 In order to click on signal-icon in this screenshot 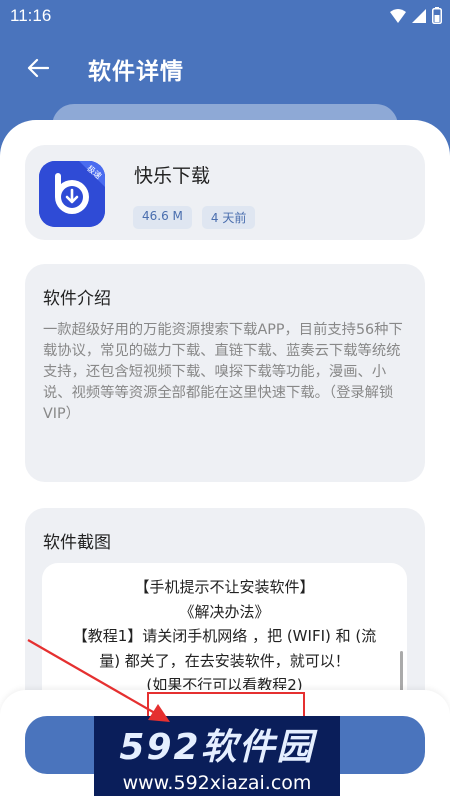, I will do `click(419, 15)`.